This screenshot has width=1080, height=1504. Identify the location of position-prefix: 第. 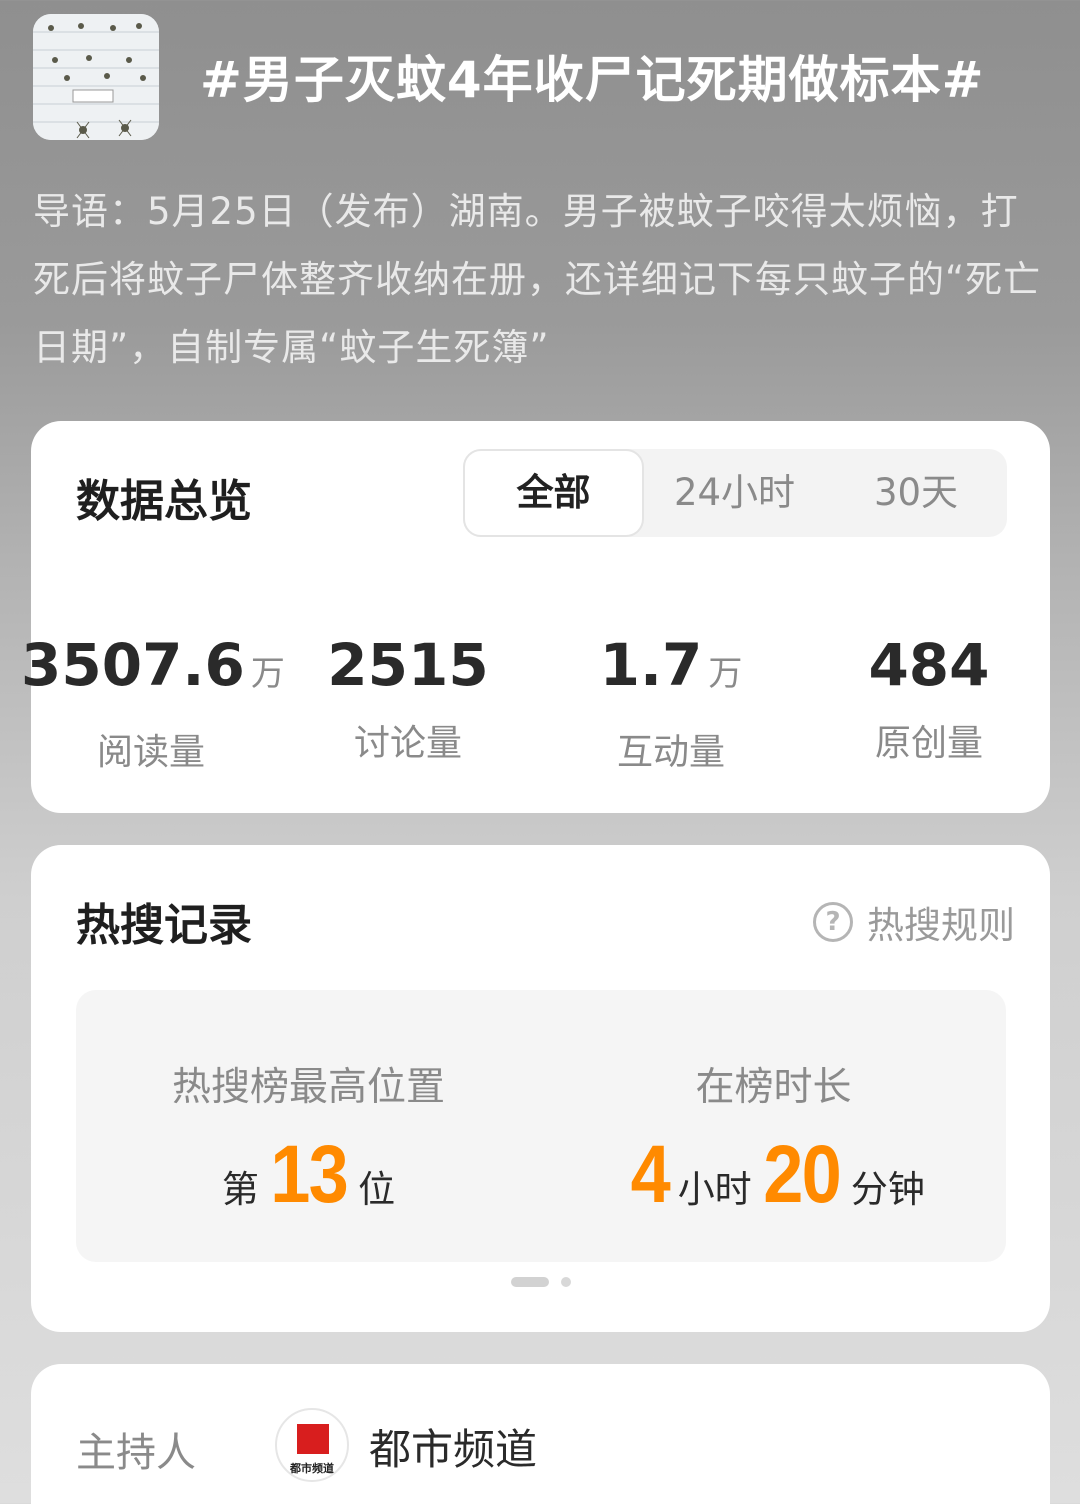
(240, 1189).